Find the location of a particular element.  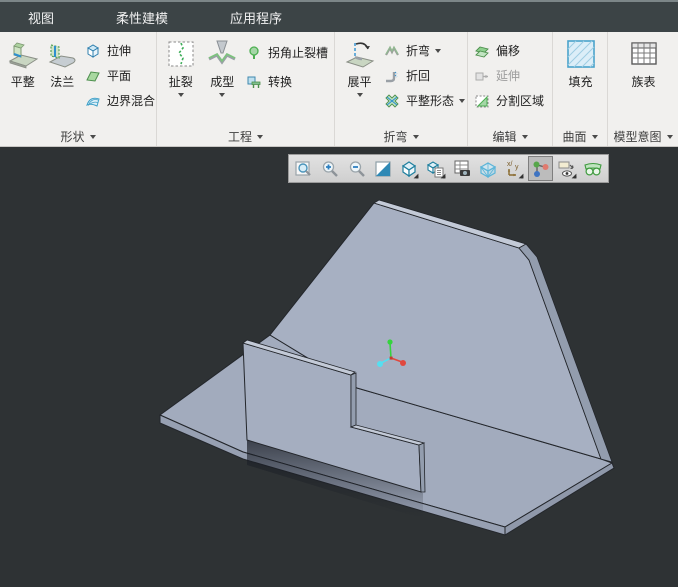

boundary-blend-button: 边界混合 is located at coordinates (119, 100).